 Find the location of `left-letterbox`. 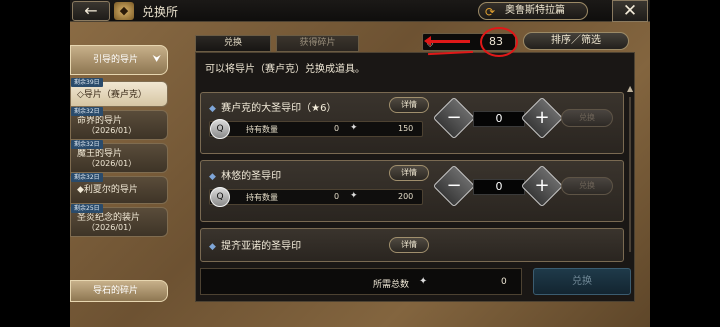

left-letterbox is located at coordinates (35, 163).